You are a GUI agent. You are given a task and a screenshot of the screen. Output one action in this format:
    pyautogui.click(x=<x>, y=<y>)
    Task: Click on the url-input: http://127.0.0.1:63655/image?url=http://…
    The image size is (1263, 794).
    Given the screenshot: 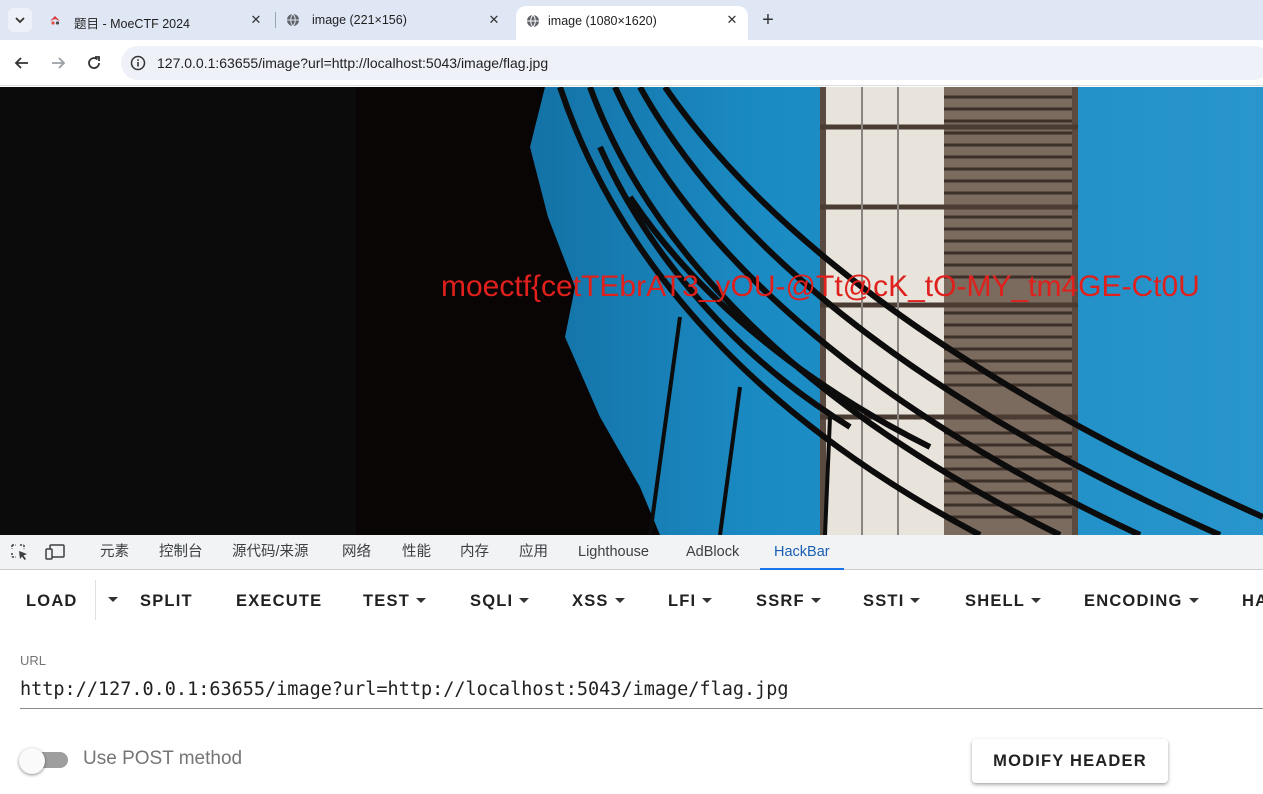 What is the action you would take?
    pyautogui.click(x=404, y=689)
    